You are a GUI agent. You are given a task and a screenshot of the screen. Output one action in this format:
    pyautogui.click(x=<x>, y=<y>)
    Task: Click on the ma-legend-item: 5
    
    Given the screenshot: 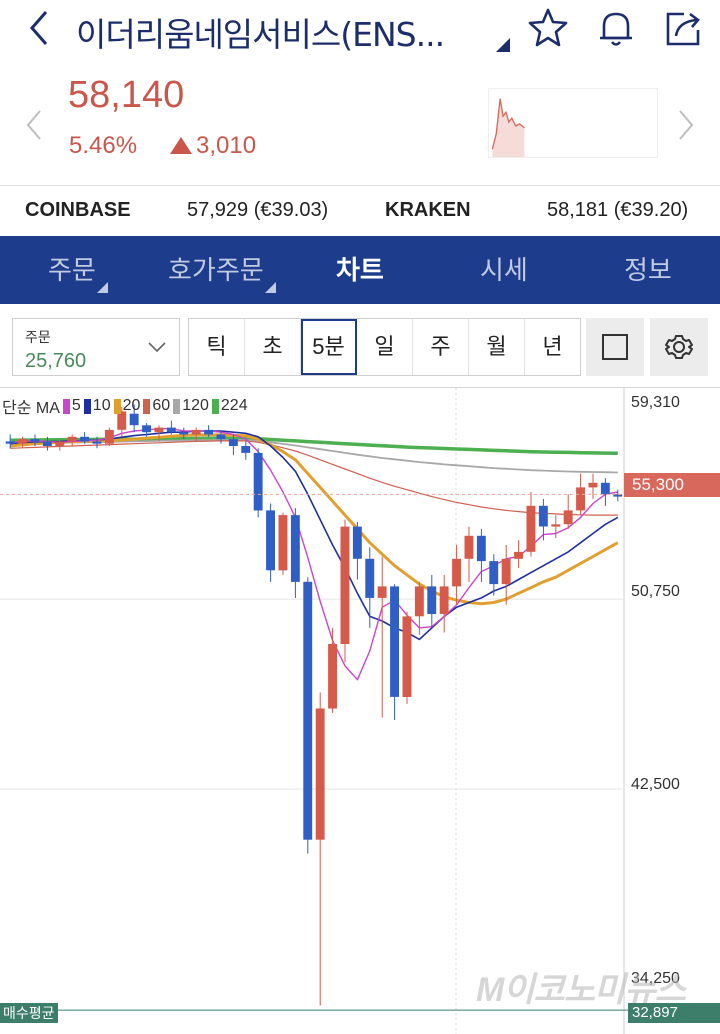 What is the action you would take?
    pyautogui.click(x=71, y=406)
    